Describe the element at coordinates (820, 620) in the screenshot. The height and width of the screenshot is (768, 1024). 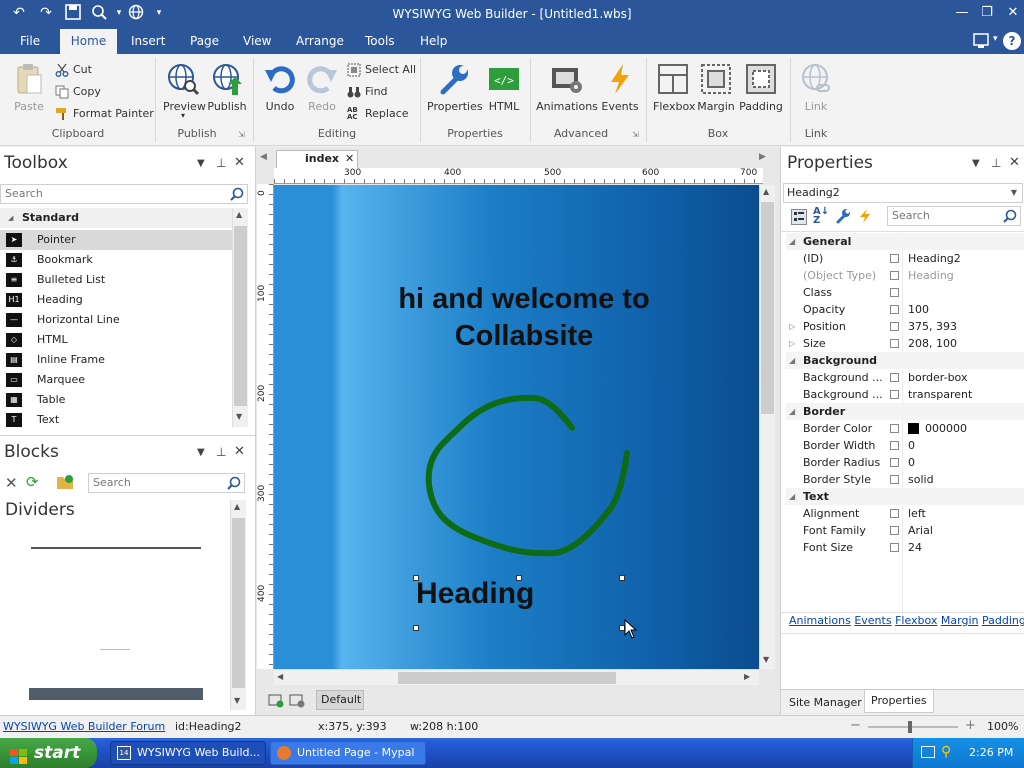
I see `animations-link: Animations` at that location.